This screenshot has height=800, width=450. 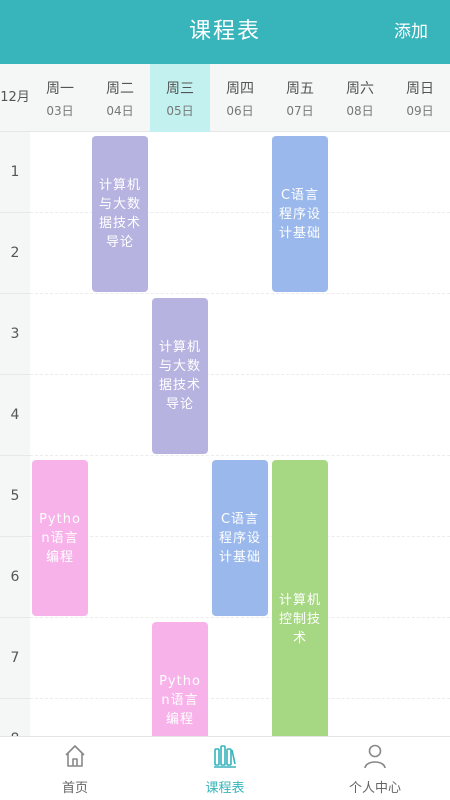 What do you see at coordinates (374, 788) in the screenshot?
I see `tab-label: 个人中心` at bounding box center [374, 788].